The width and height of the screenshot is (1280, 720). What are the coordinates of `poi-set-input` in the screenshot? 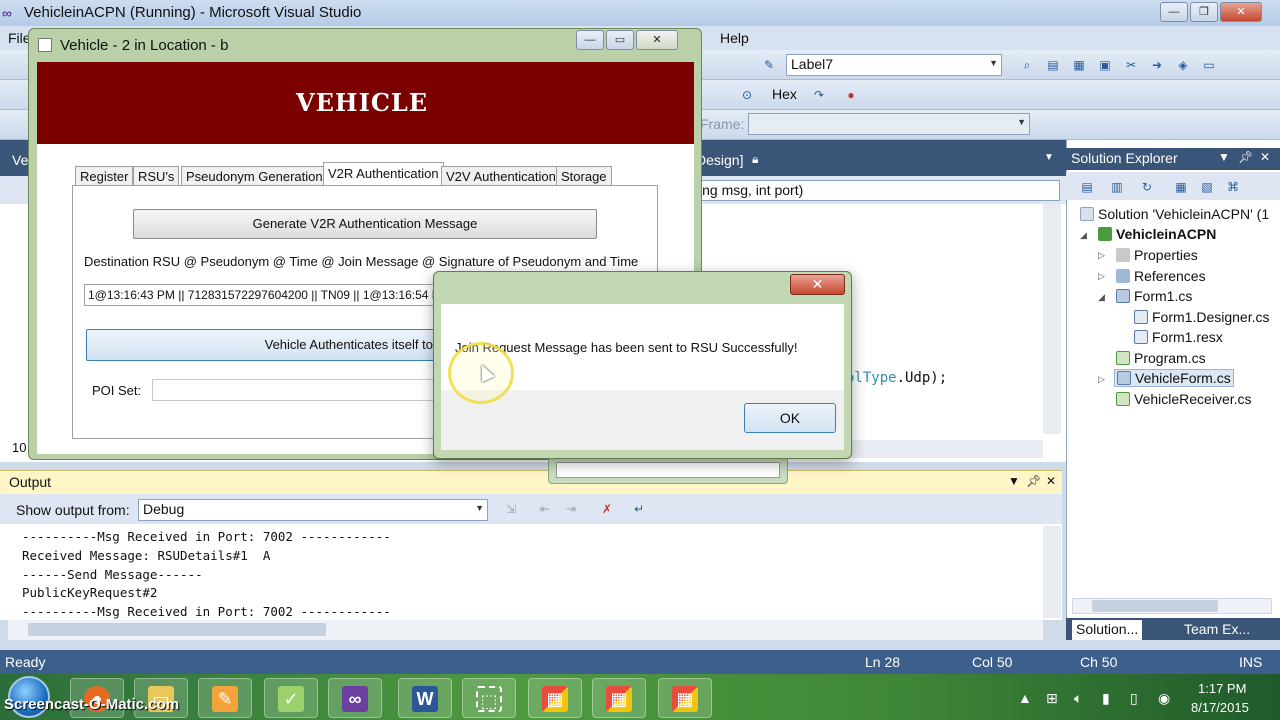 It's located at (297, 390).